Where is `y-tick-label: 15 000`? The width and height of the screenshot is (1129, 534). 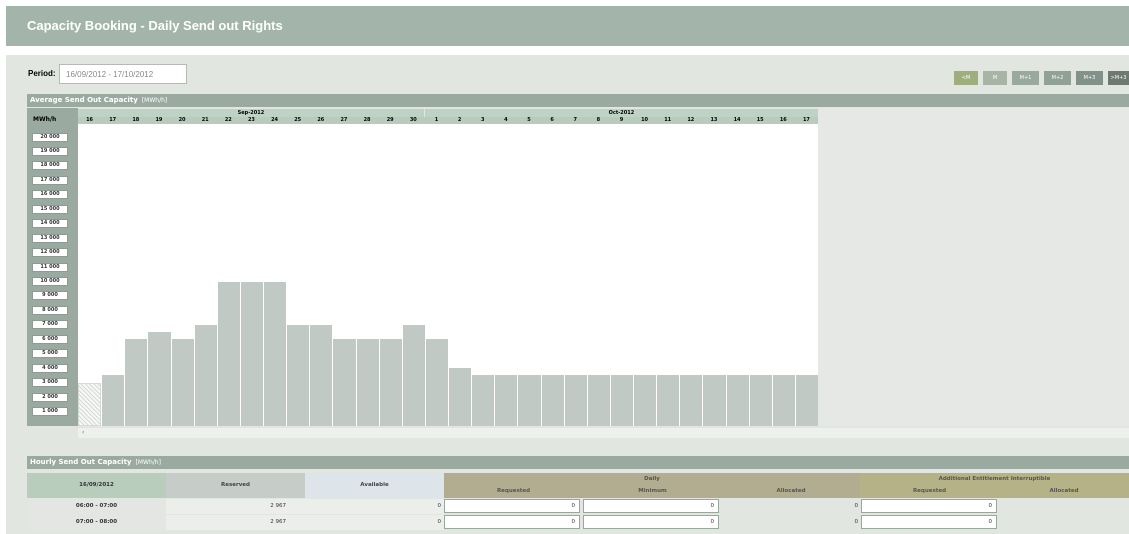 y-tick-label: 15 000 is located at coordinates (50, 209).